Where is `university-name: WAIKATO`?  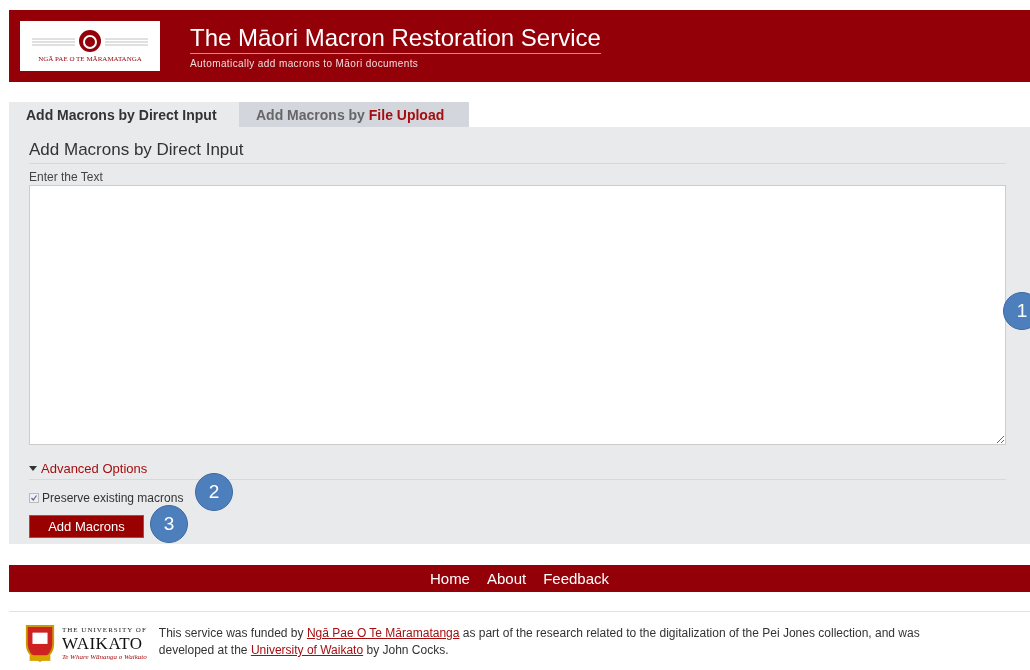
university-name: WAIKATO is located at coordinates (103, 643).